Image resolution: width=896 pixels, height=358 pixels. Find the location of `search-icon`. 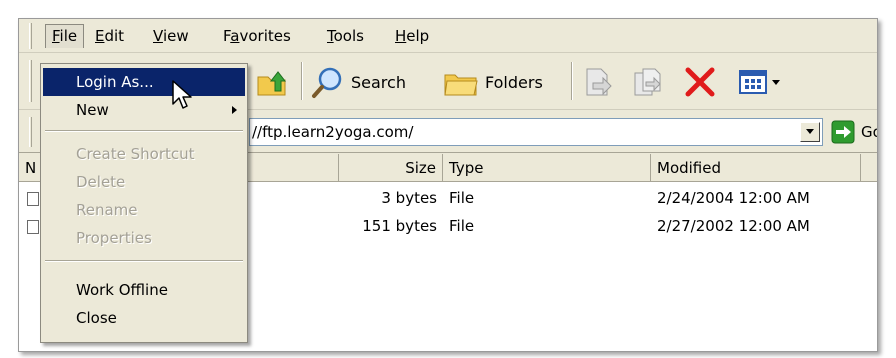

search-icon is located at coordinates (327, 82).